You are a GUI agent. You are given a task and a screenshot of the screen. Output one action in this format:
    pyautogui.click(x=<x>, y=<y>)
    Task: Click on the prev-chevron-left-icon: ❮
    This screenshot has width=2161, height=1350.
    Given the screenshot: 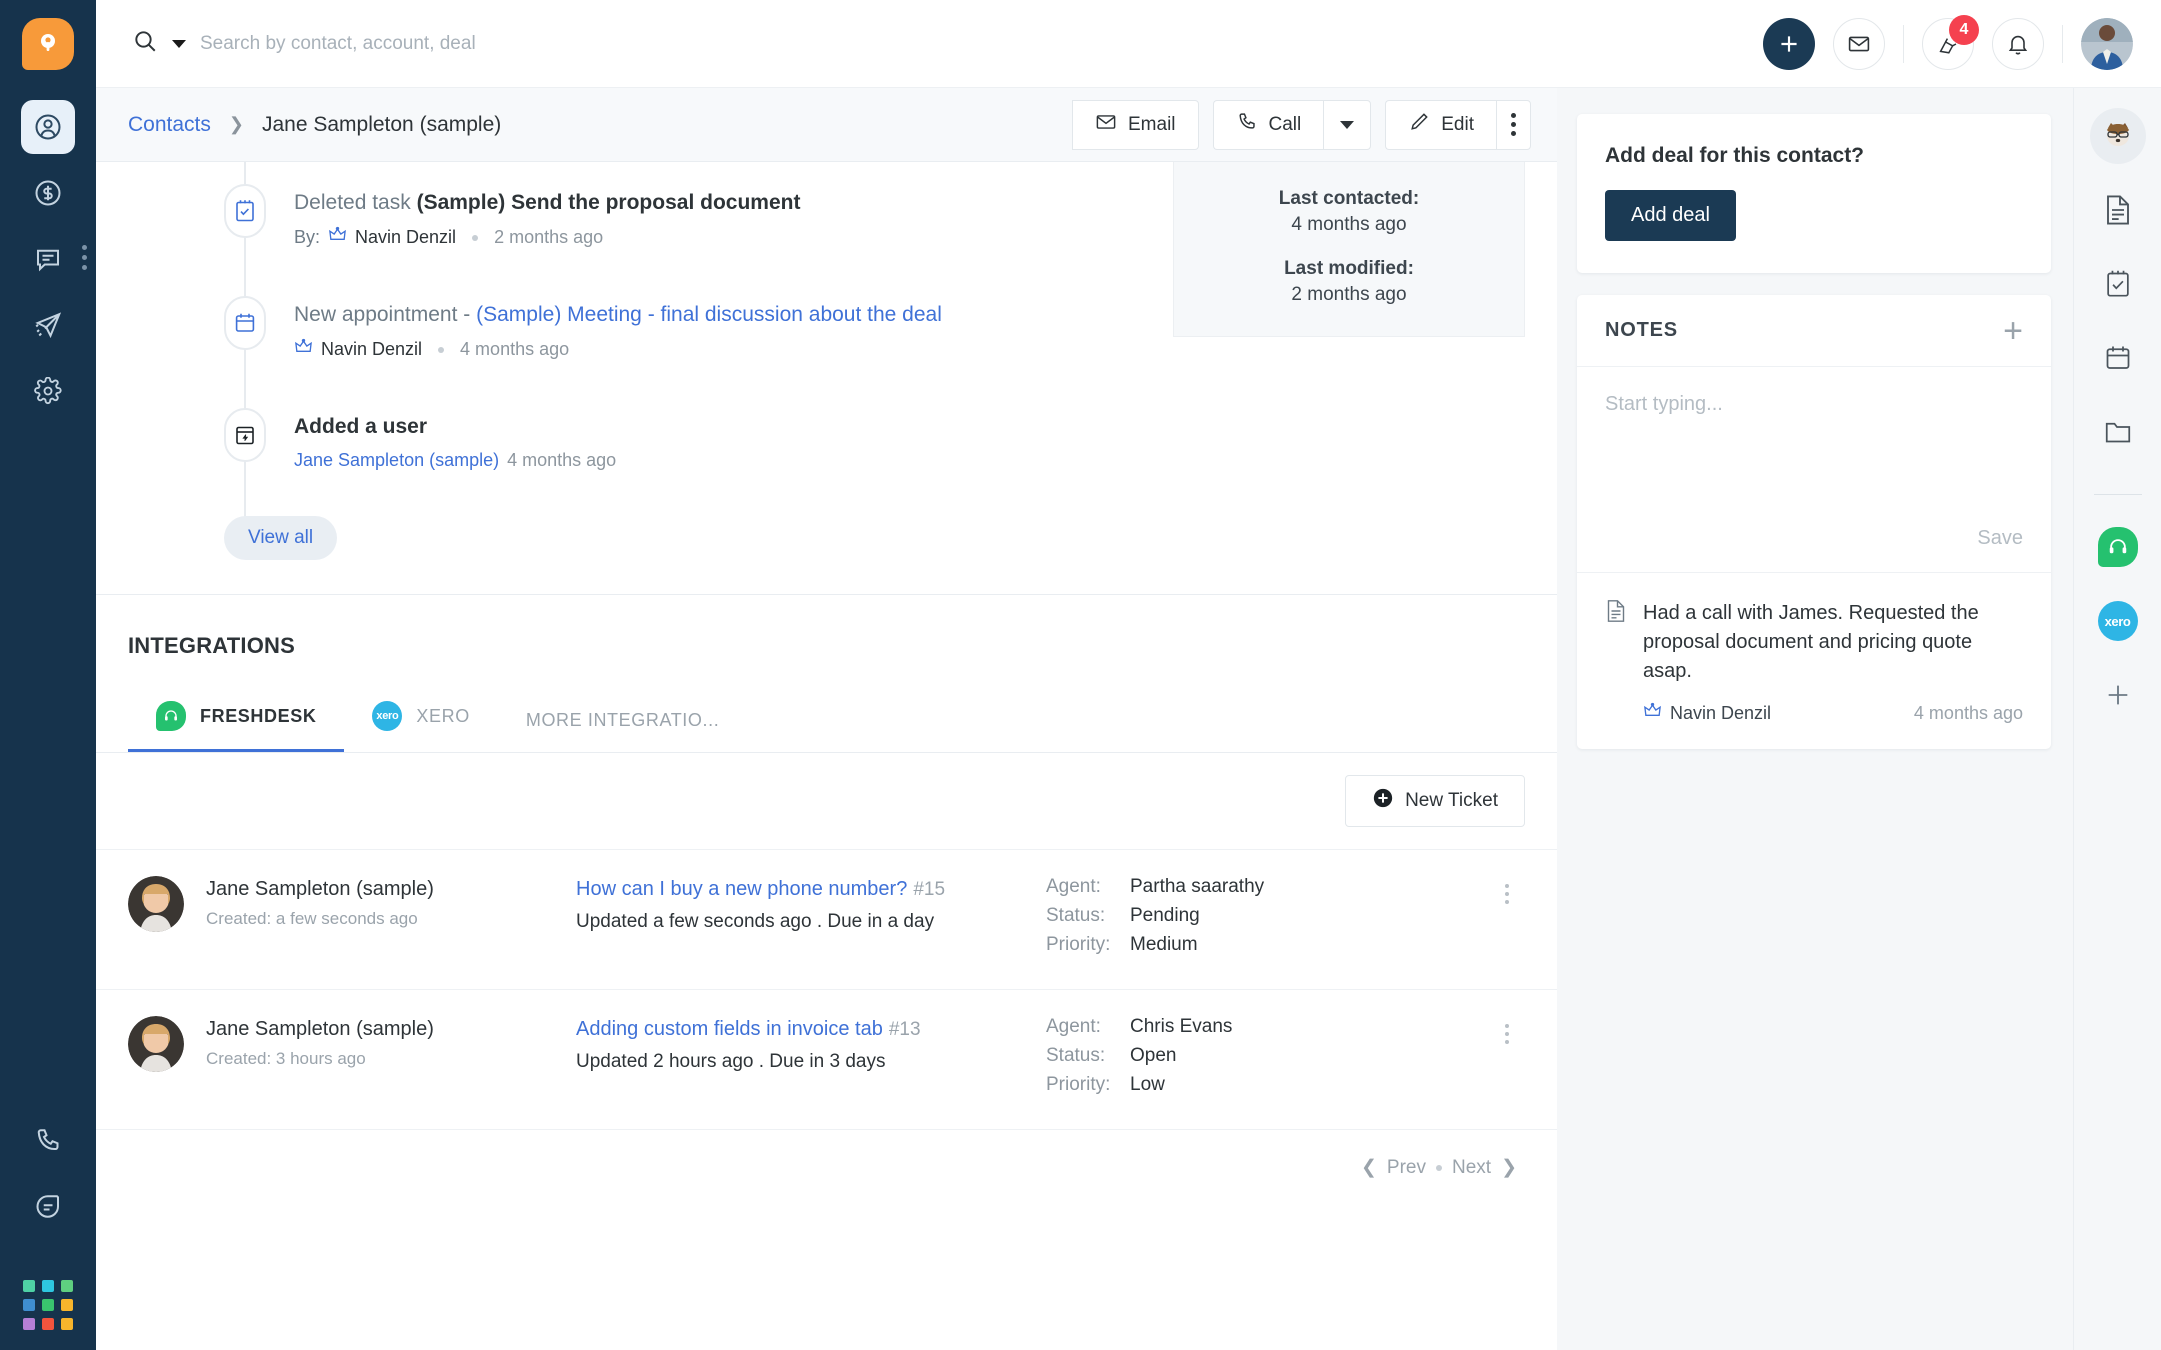 What is the action you would take?
    pyautogui.click(x=1369, y=1167)
    